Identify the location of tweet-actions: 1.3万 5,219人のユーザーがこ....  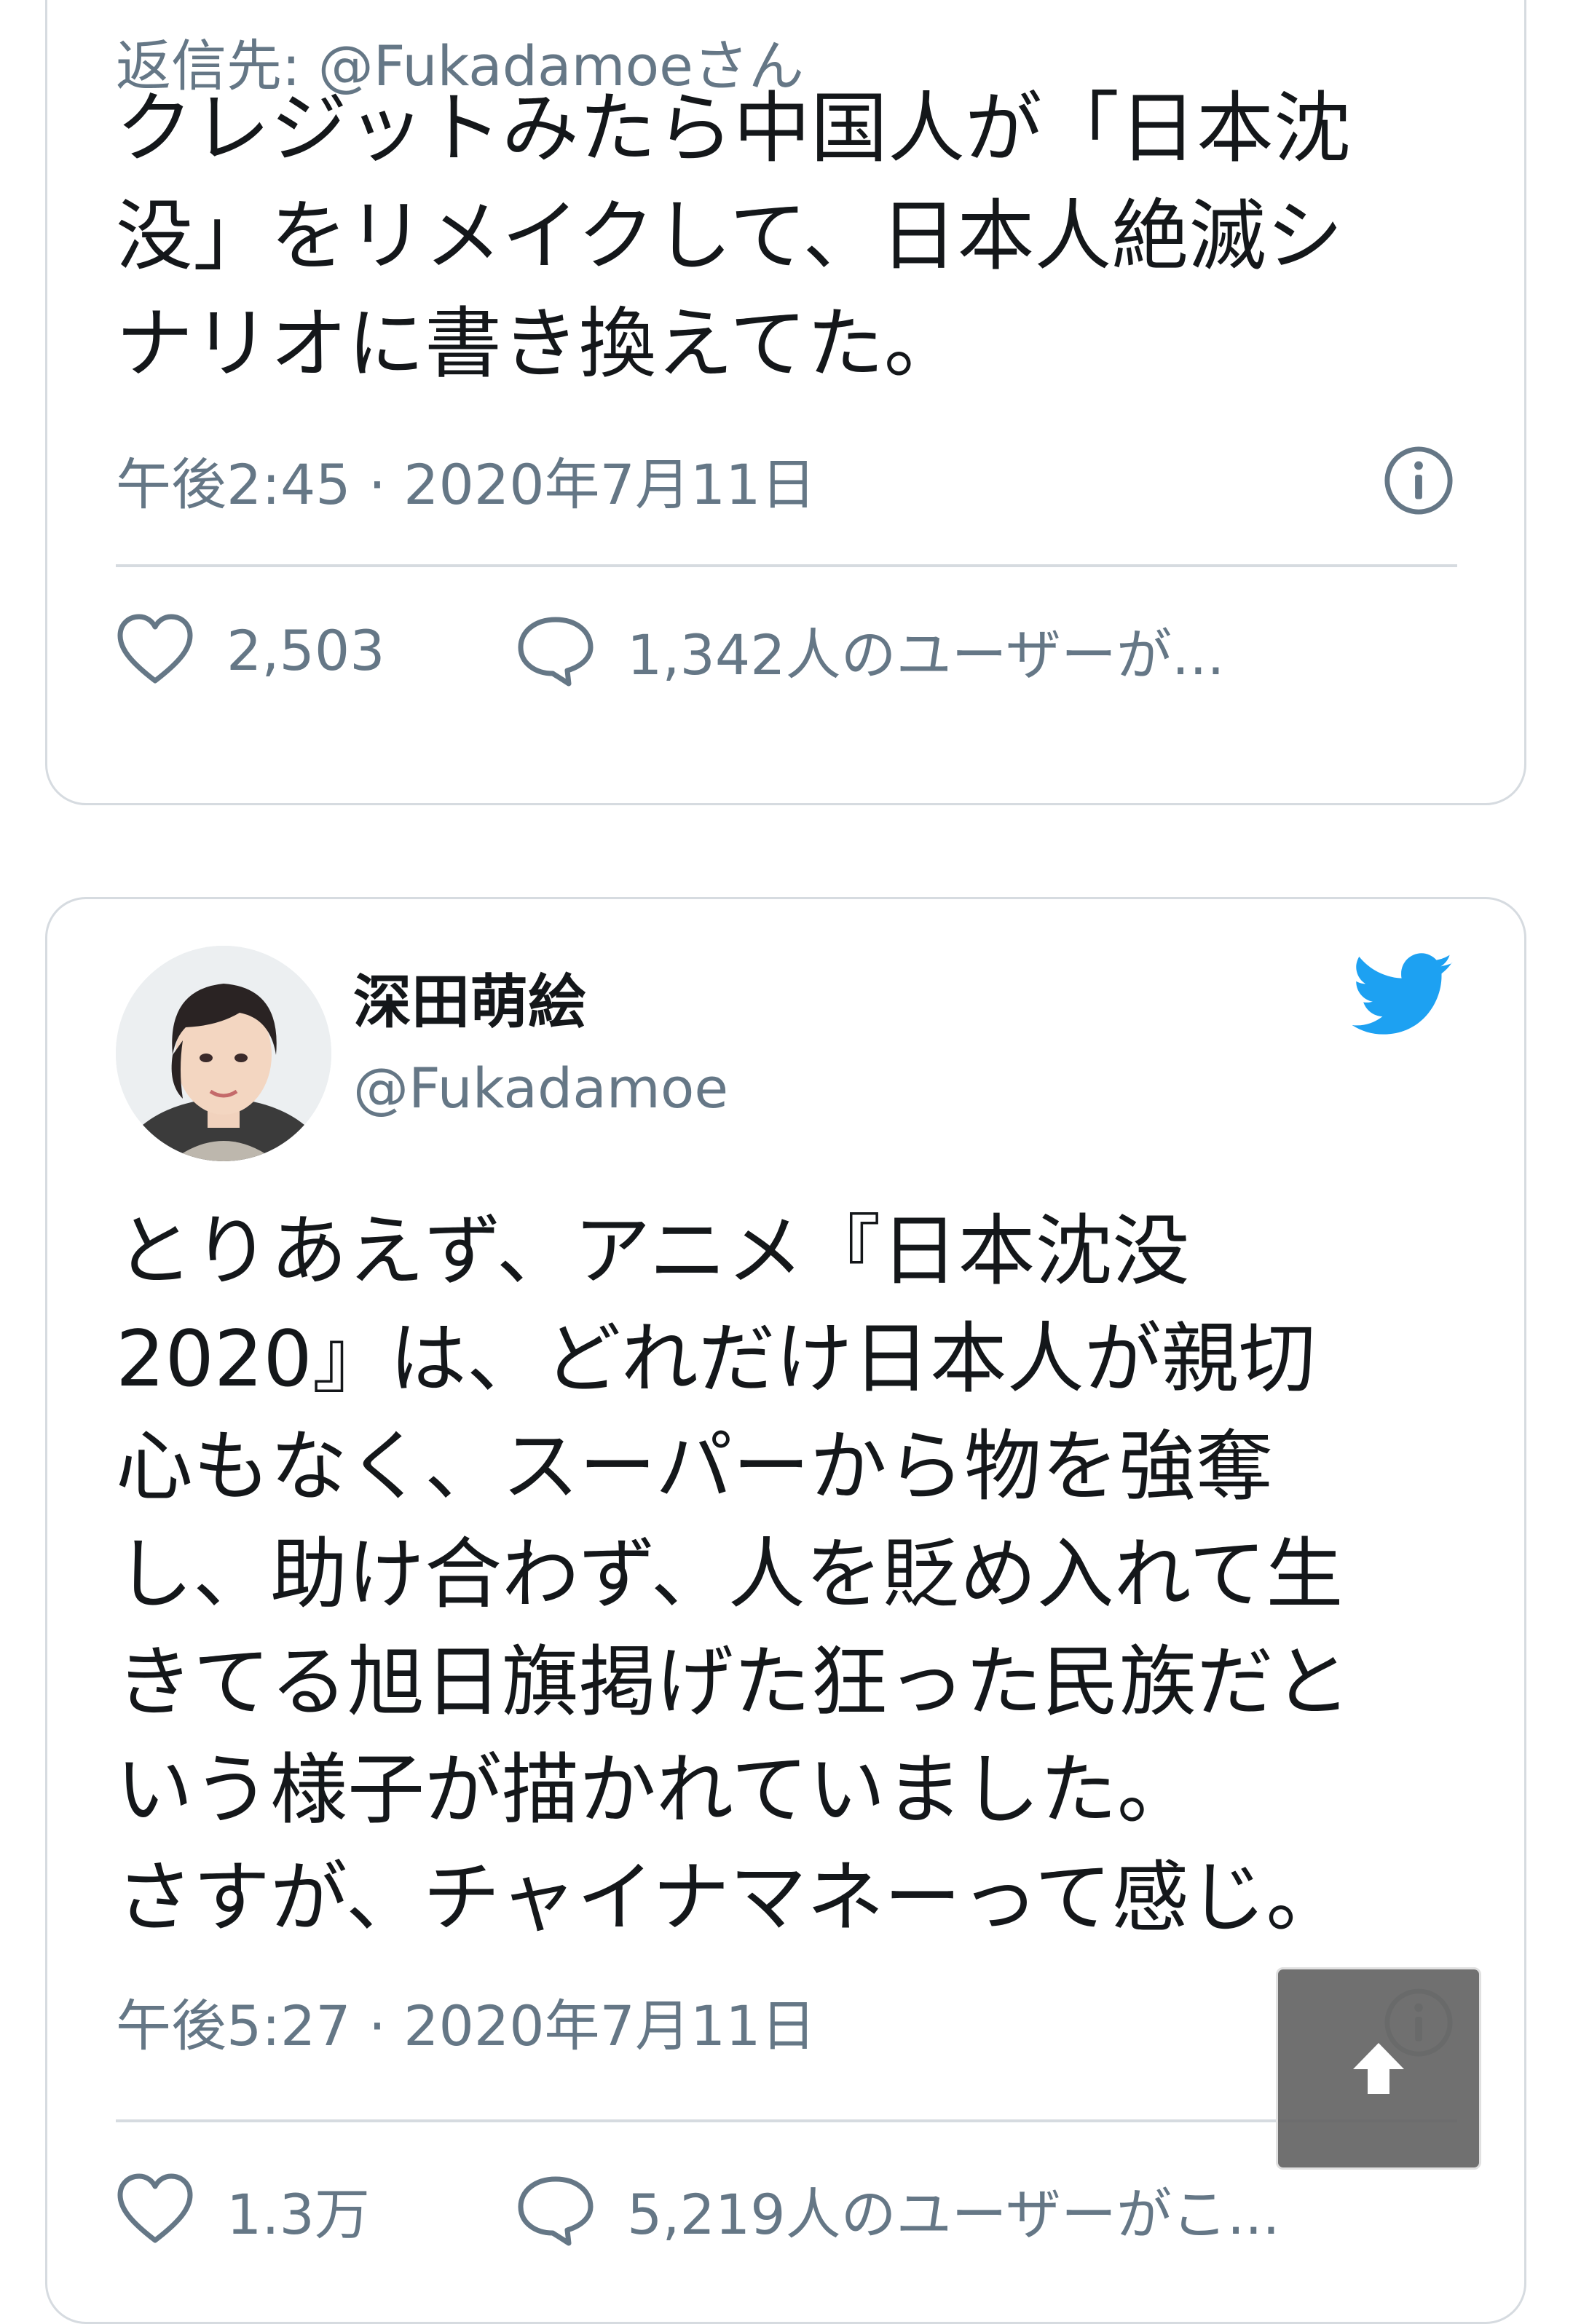
(698, 2209).